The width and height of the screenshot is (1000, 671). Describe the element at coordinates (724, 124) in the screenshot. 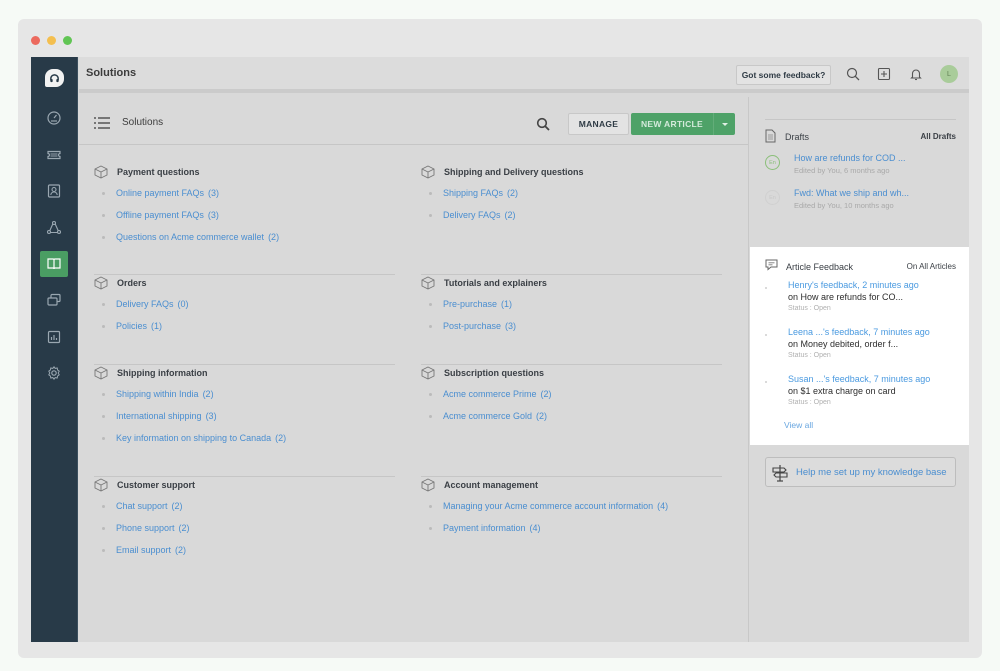

I see `new-article-dropdown` at that location.